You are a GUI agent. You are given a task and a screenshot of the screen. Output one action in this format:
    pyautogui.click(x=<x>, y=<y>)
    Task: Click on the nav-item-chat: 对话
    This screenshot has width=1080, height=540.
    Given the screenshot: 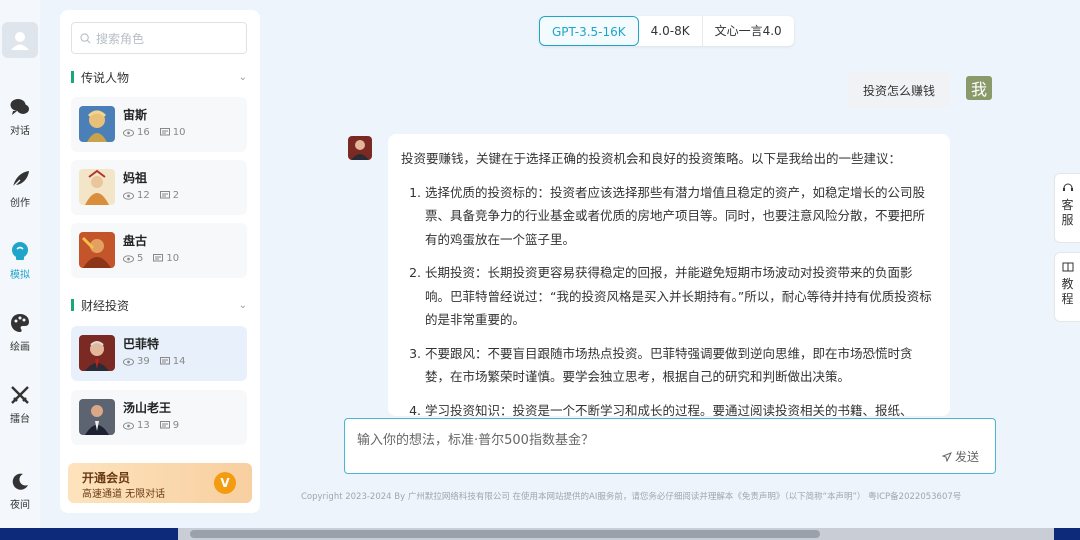 What is the action you would take?
    pyautogui.click(x=20, y=116)
    